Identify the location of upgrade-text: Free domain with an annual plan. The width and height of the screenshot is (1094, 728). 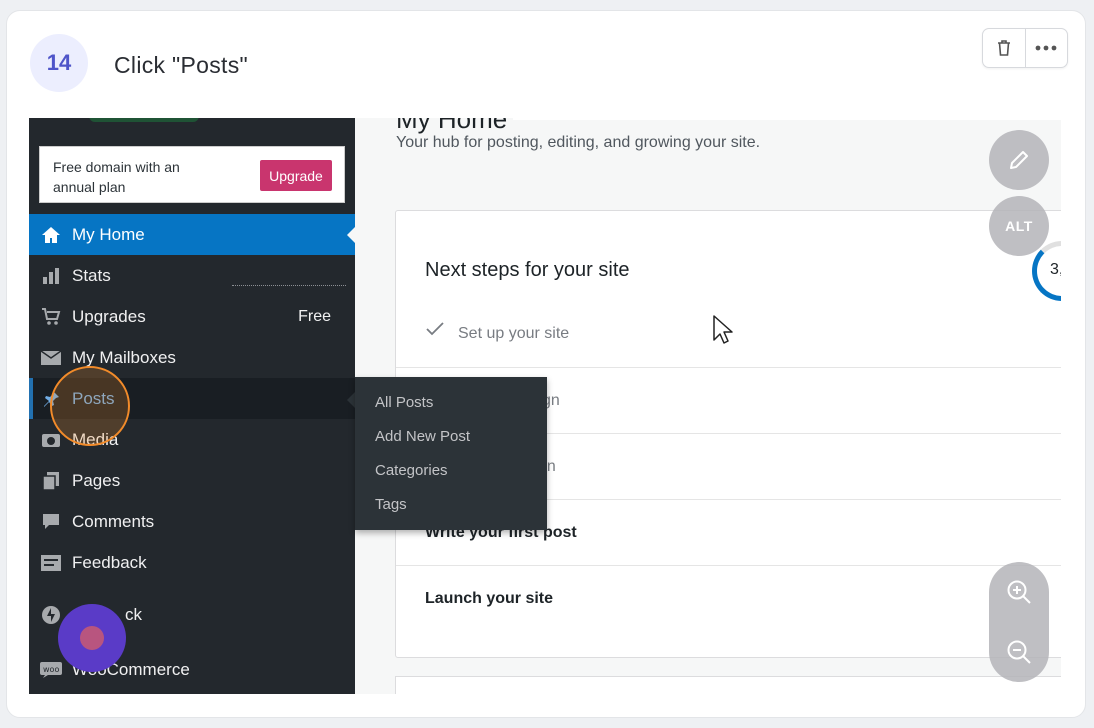
(116, 177).